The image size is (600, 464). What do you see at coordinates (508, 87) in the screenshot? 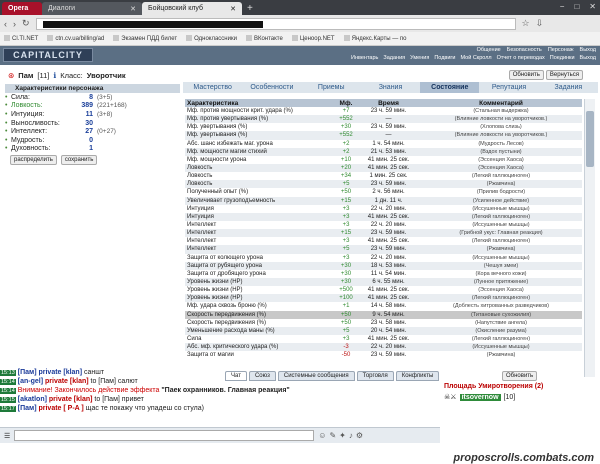
I see `tab-5: Репутация` at bounding box center [508, 87].